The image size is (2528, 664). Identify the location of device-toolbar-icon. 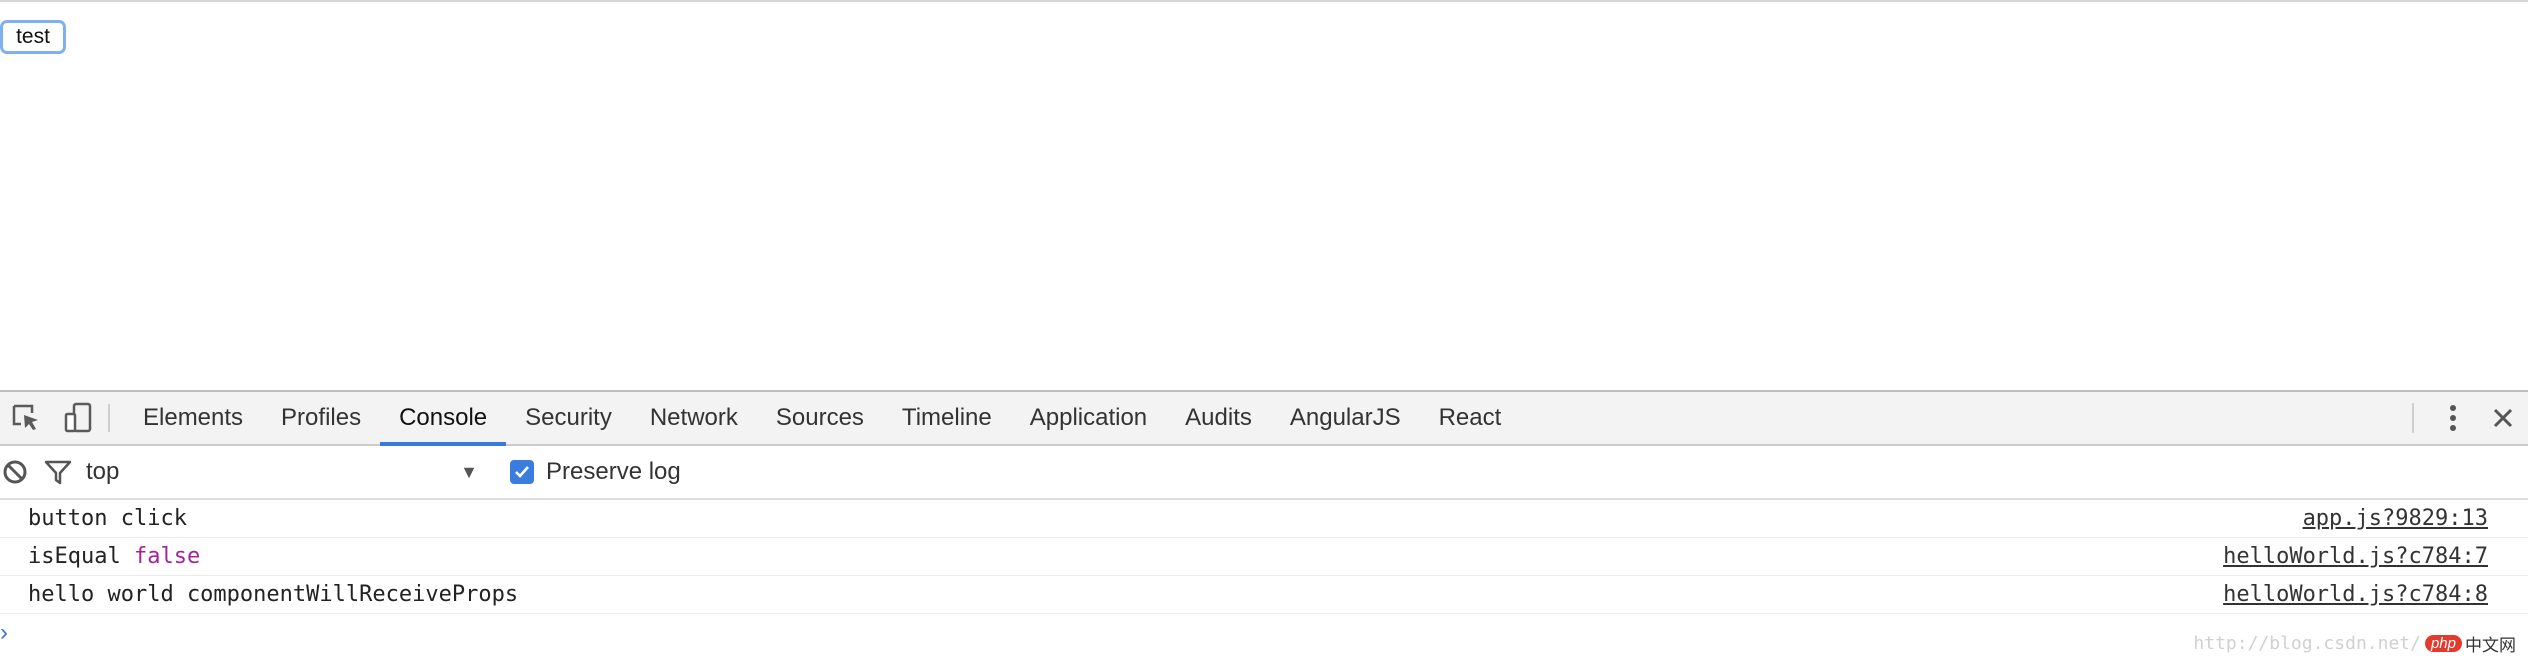
(78, 418).